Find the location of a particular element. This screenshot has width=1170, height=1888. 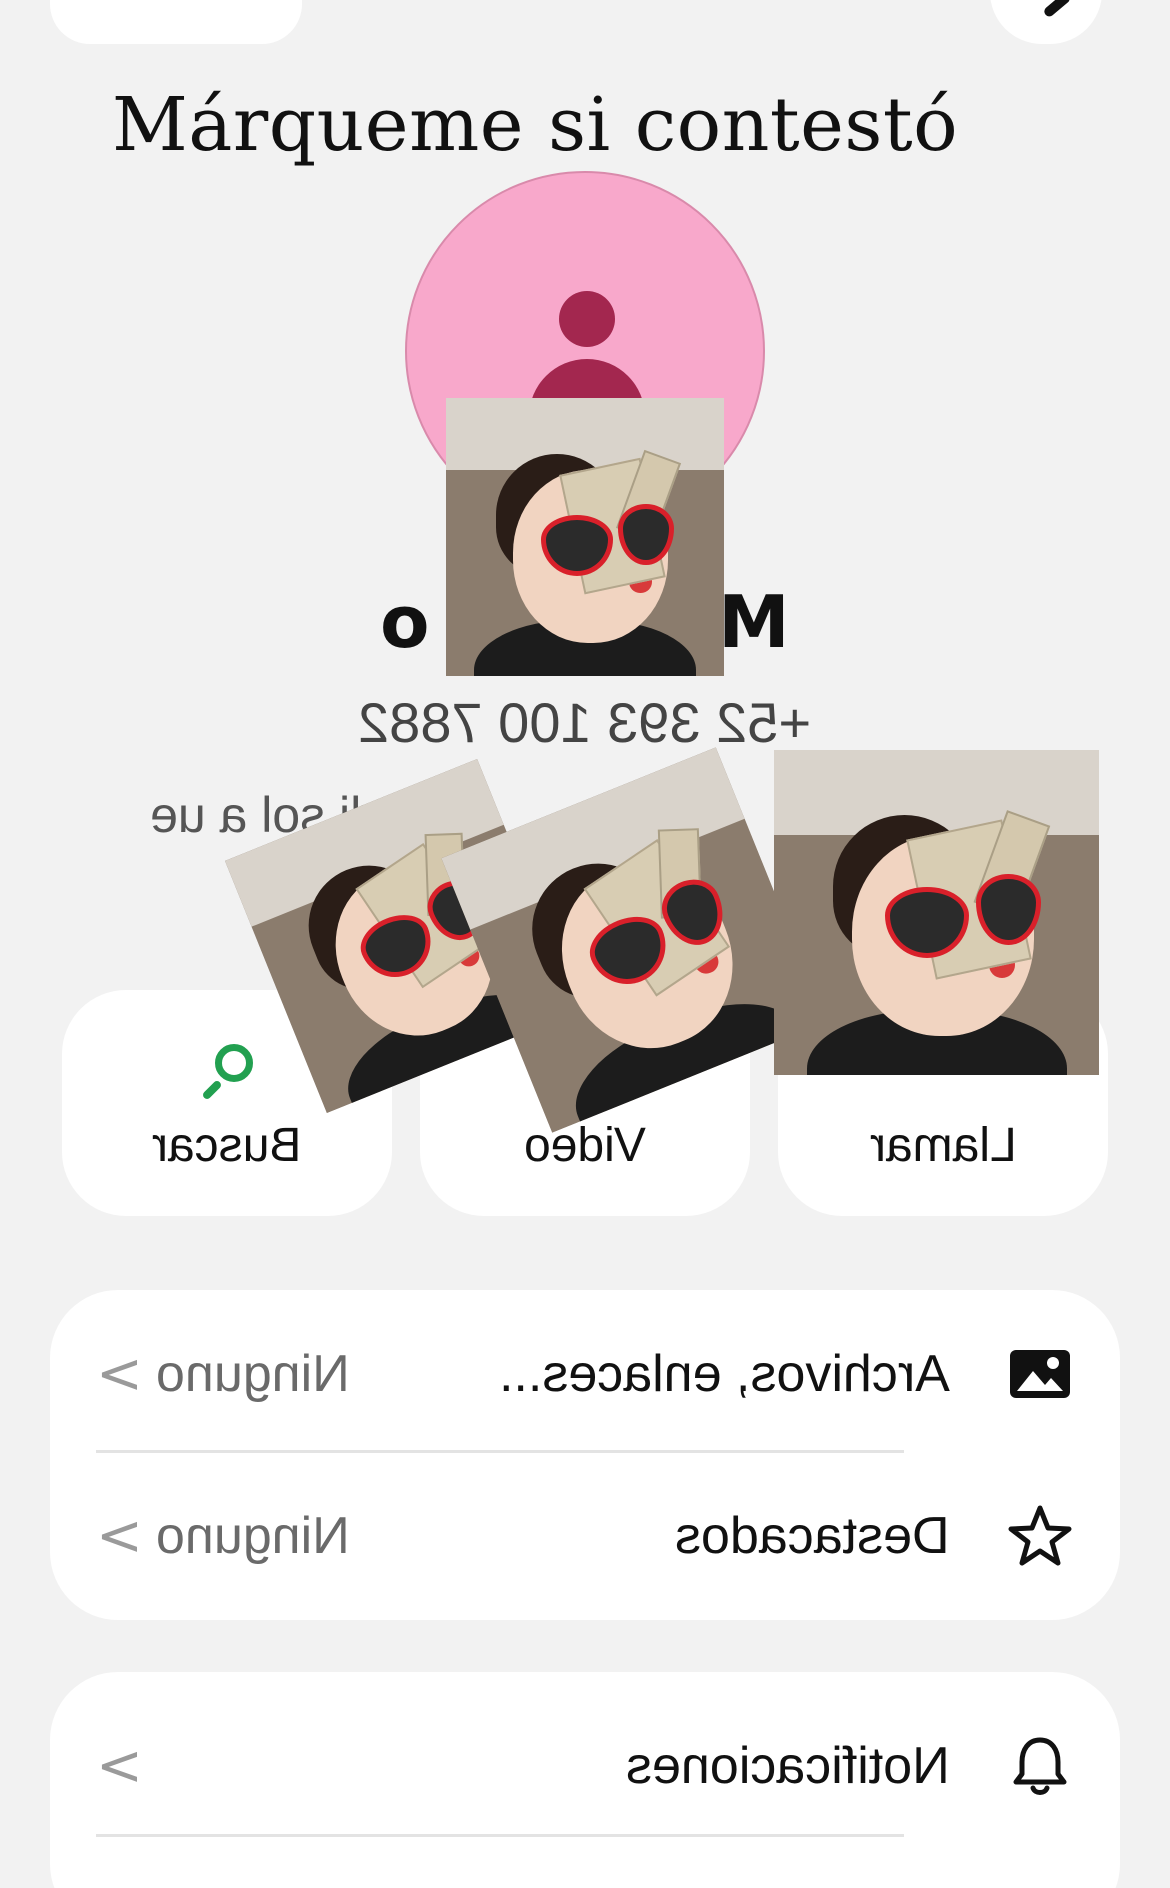

pencil-icon is located at coordinates (1057, 9).